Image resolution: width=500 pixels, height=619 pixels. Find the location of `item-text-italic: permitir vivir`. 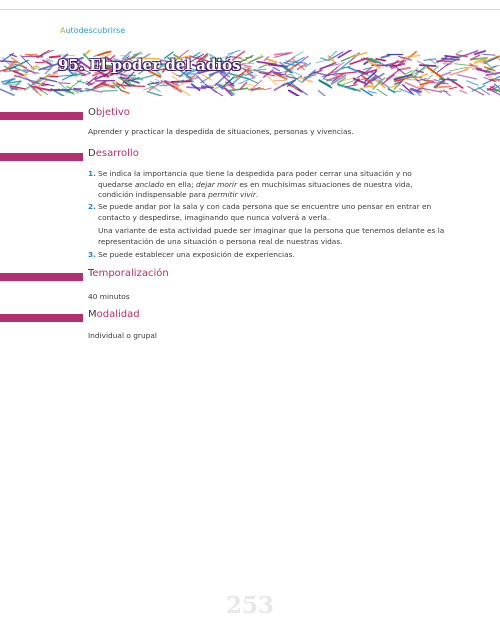

item-text-italic: permitir vivir is located at coordinates (232, 194).